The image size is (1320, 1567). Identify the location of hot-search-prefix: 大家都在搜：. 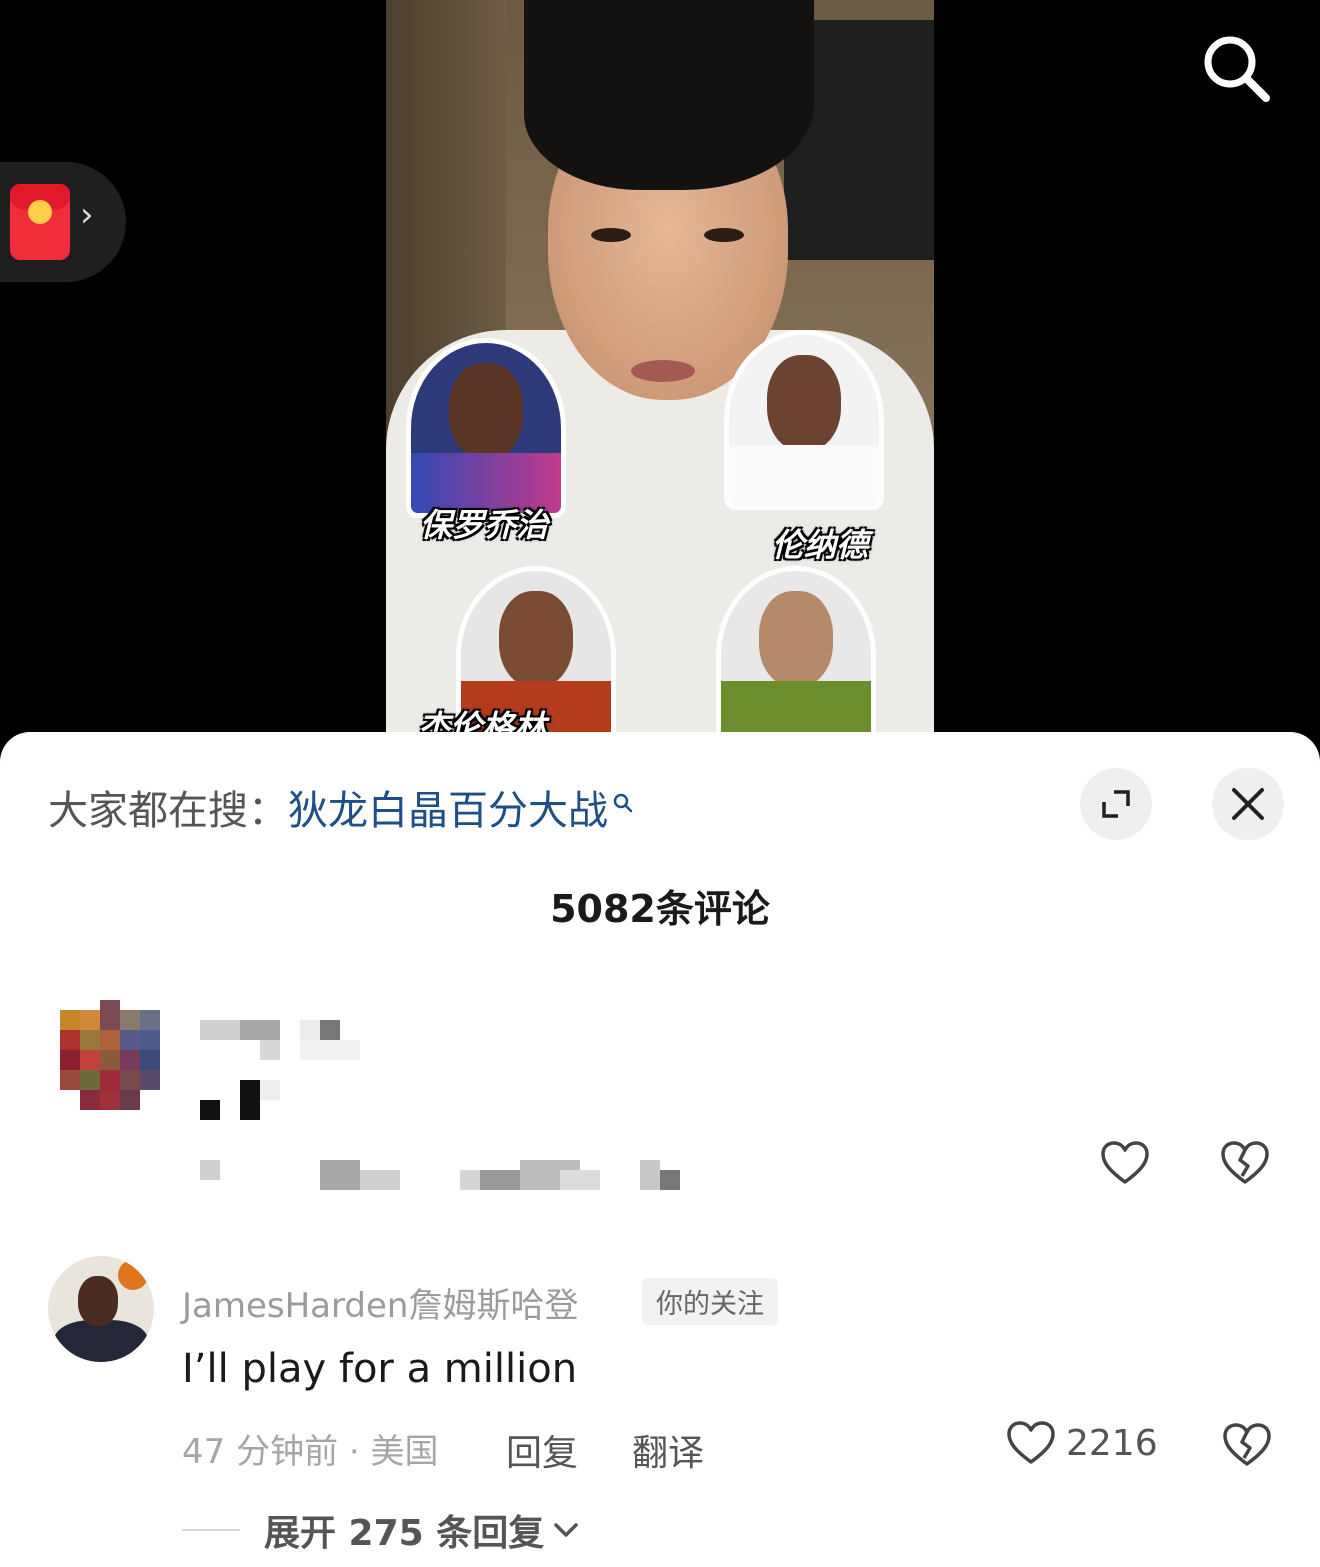
(168, 811).